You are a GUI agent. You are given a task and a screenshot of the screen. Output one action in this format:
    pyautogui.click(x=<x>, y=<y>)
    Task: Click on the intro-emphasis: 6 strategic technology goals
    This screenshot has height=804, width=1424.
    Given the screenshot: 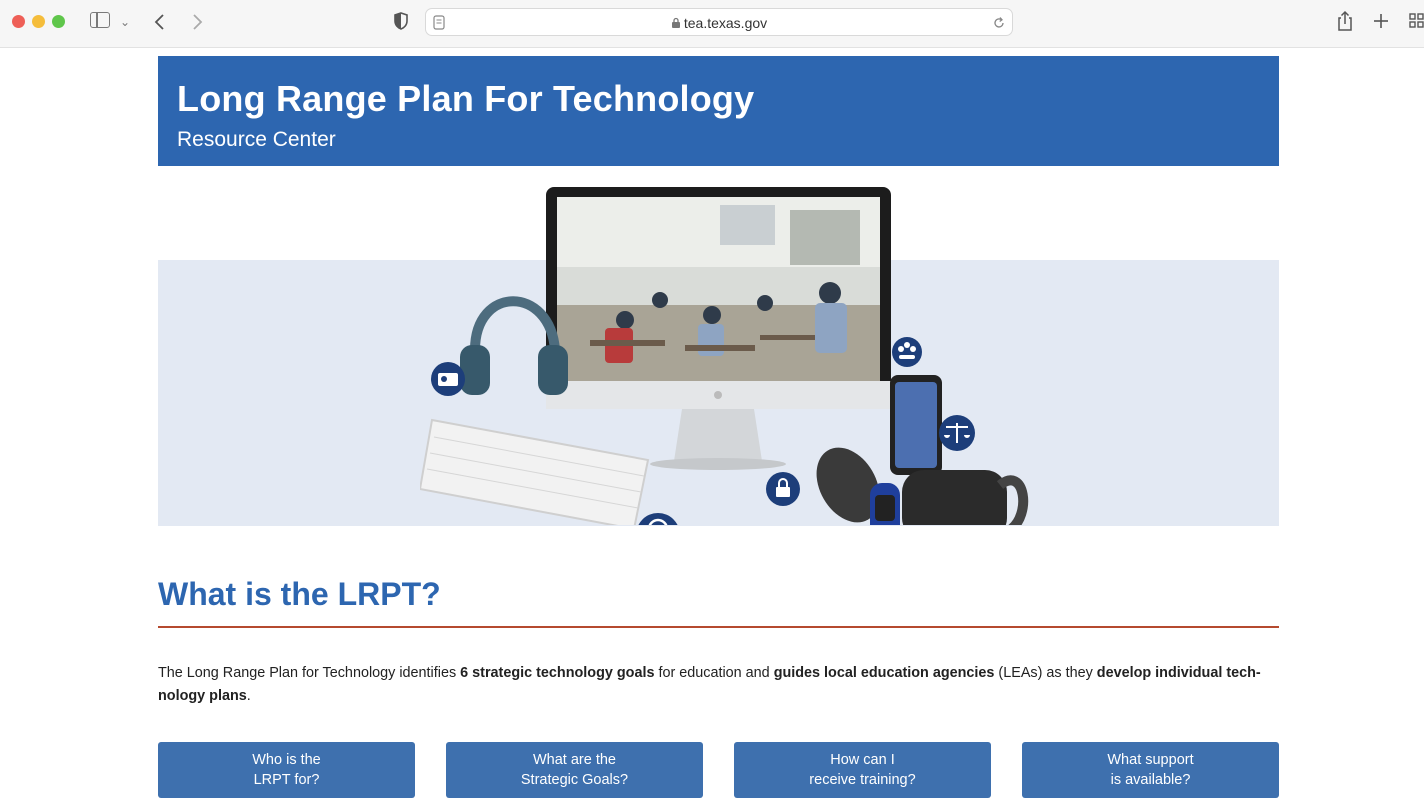 What is the action you would take?
    pyautogui.click(x=557, y=673)
    